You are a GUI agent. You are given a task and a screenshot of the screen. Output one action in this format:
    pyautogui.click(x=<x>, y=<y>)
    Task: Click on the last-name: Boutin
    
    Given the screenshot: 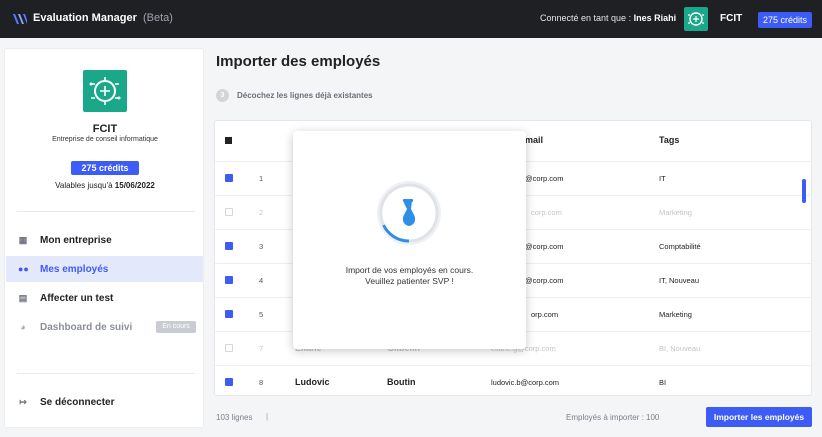 What is the action you would take?
    pyautogui.click(x=401, y=382)
    